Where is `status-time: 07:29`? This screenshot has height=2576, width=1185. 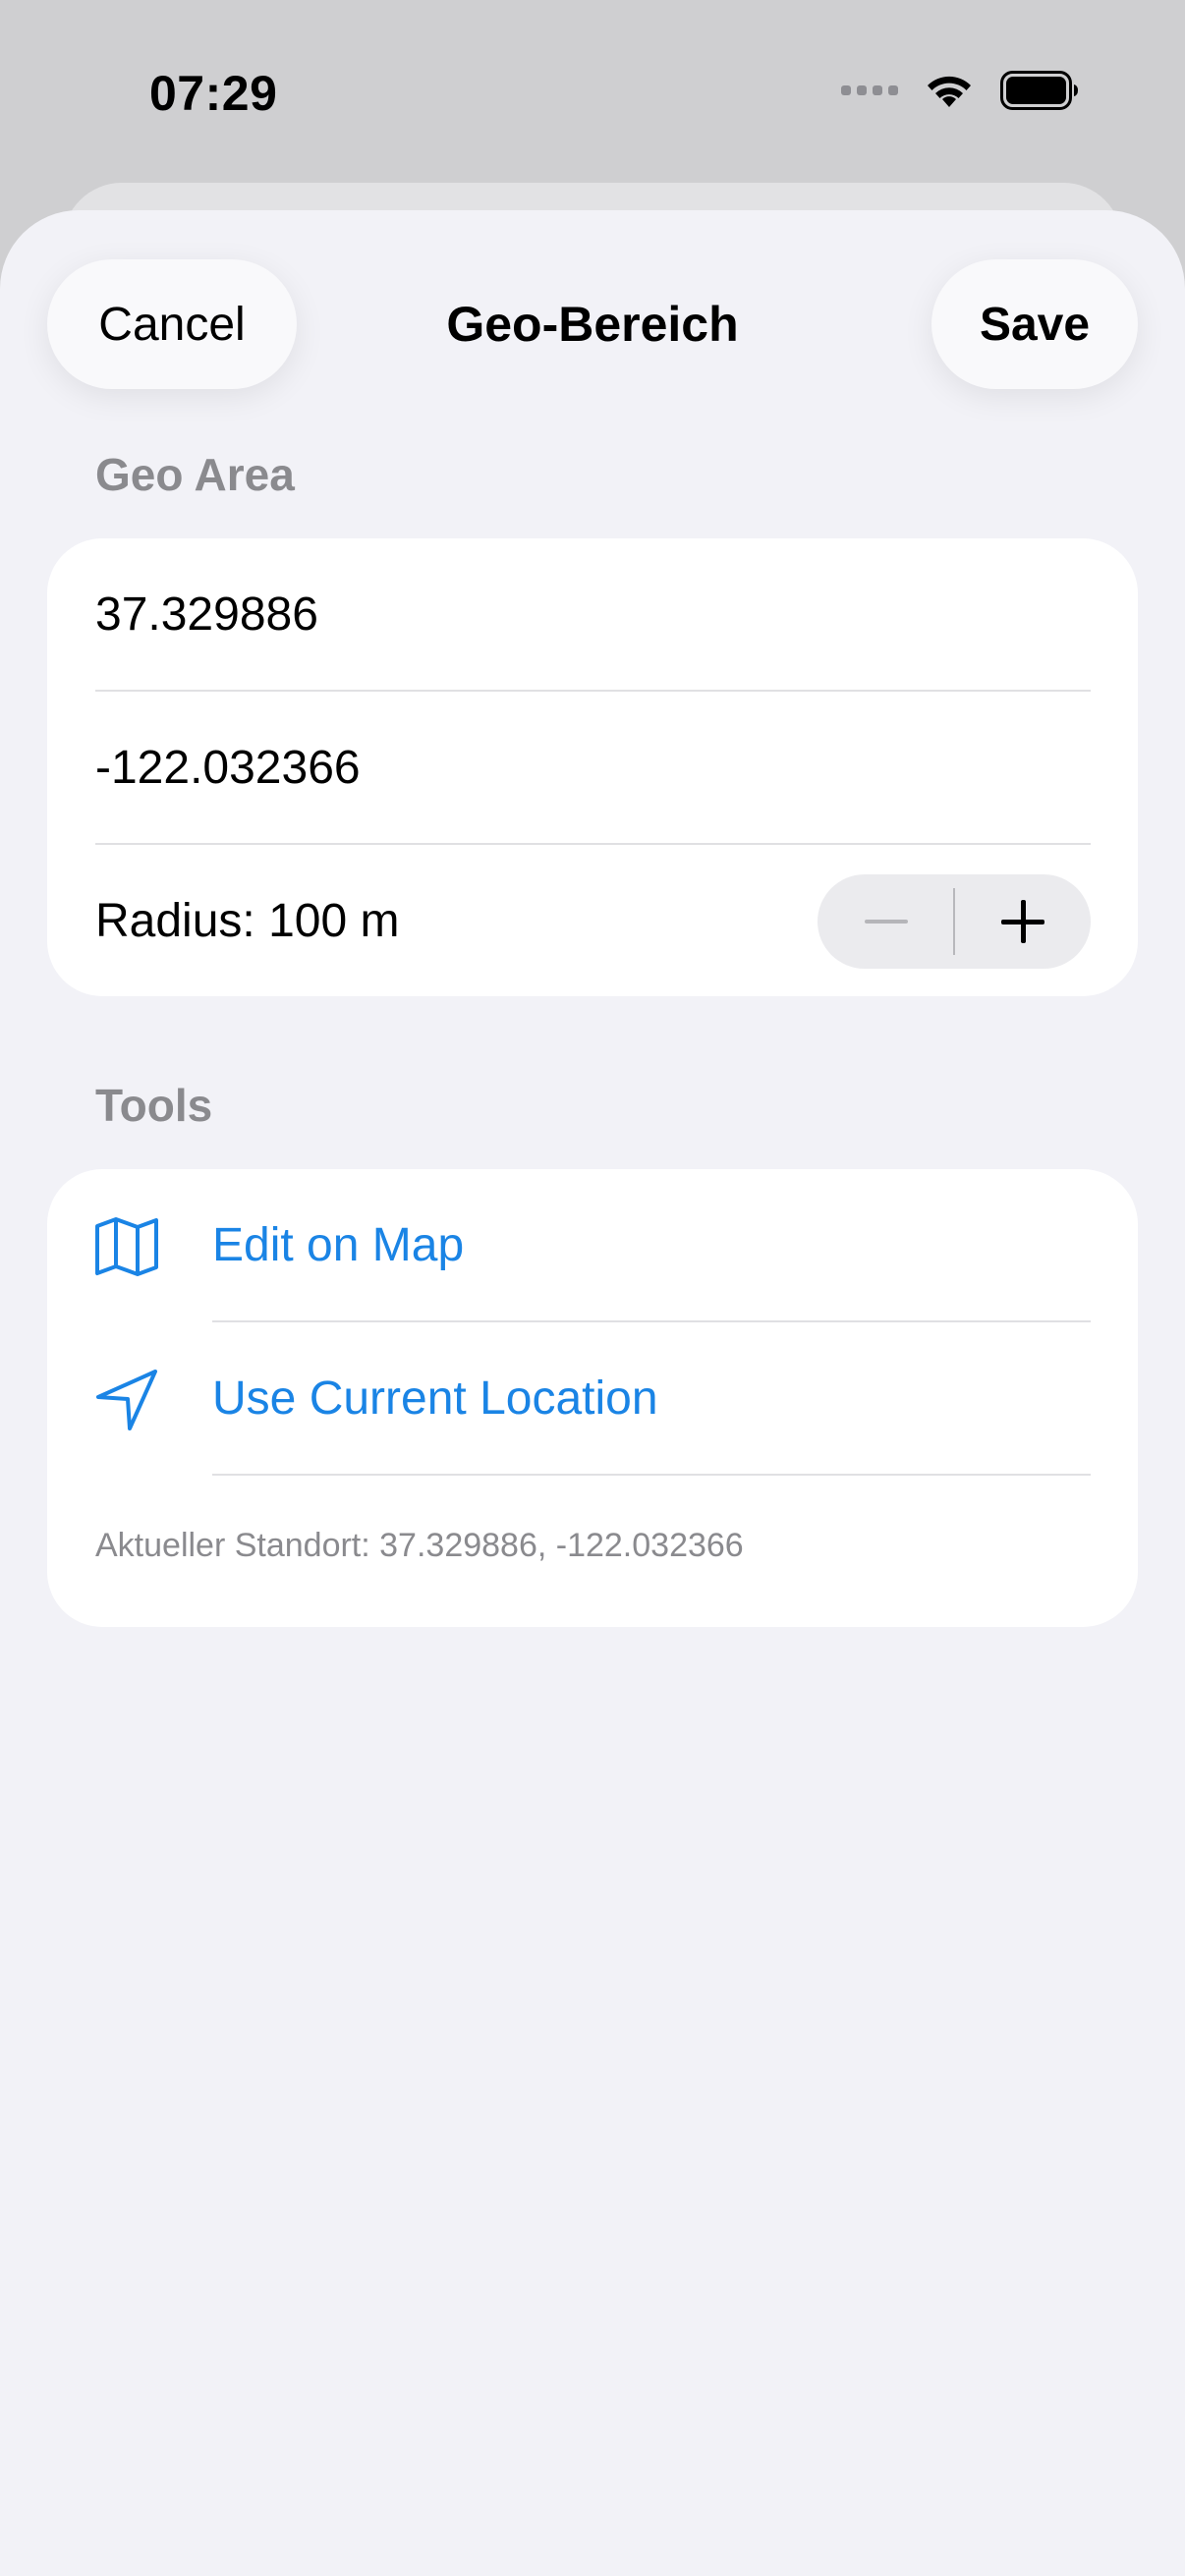
status-time: 07:29 is located at coordinates (214, 93).